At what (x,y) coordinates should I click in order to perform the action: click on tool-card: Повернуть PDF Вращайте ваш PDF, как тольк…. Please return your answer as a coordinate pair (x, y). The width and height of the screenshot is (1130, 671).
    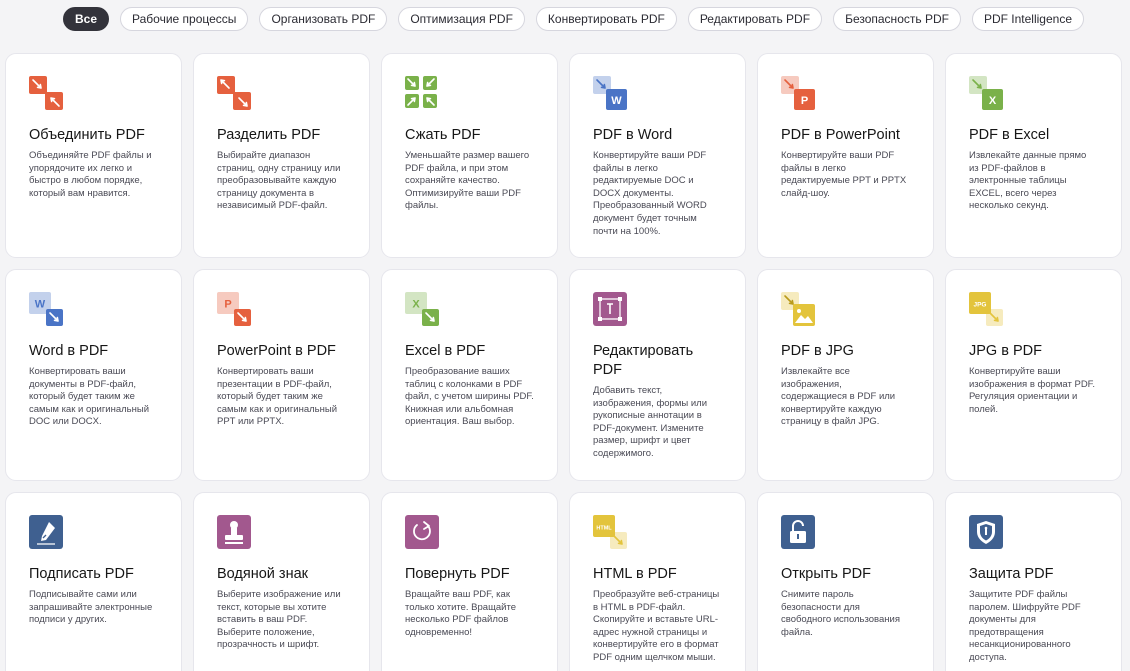
    Looking at the image, I should click on (469, 581).